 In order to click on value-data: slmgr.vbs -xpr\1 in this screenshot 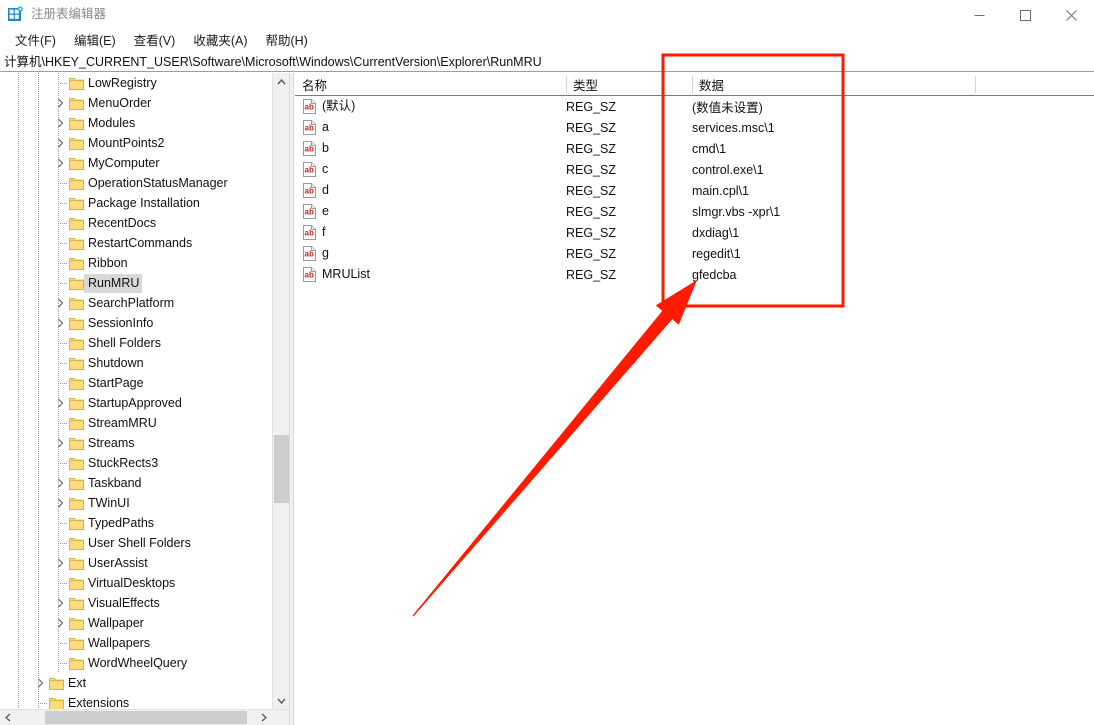, I will do `click(736, 211)`.